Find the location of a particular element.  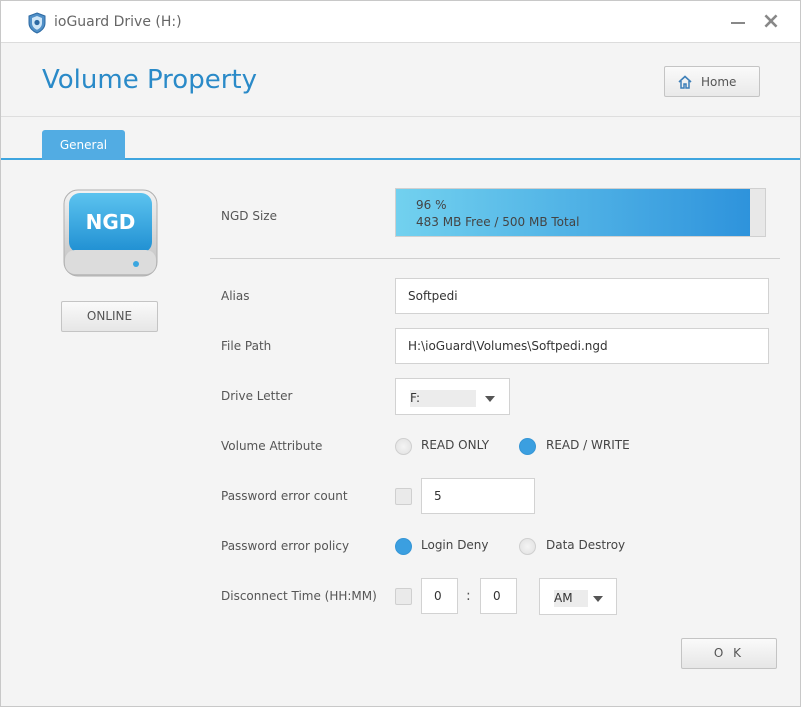

password-error-count-checkbox is located at coordinates (403, 496).